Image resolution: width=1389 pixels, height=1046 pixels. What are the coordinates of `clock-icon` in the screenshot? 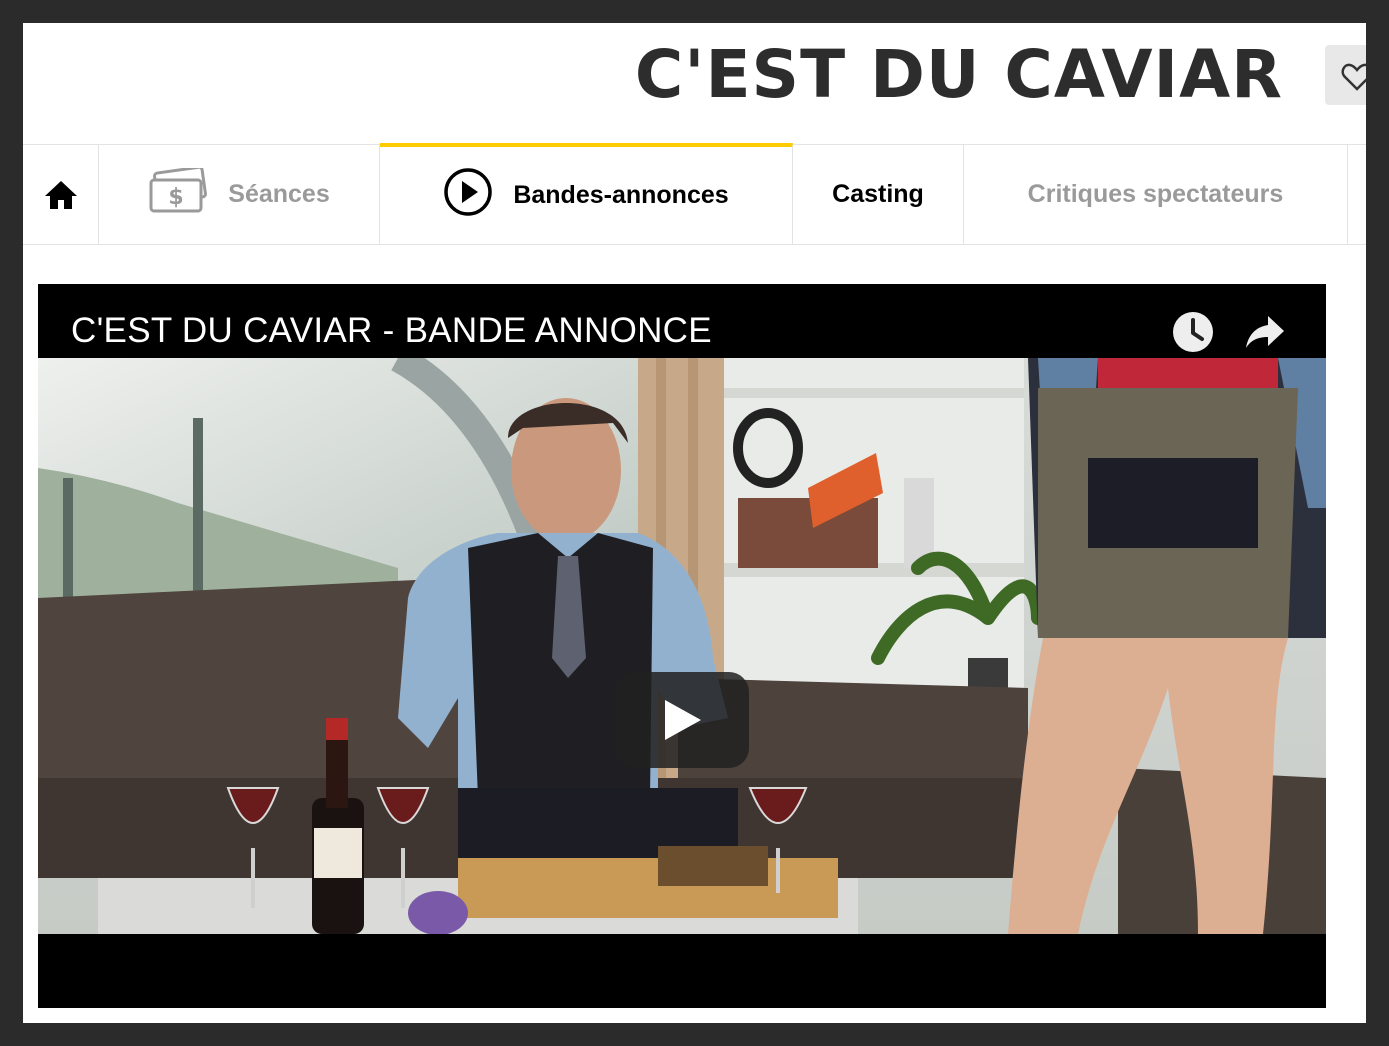 It's located at (1193, 332).